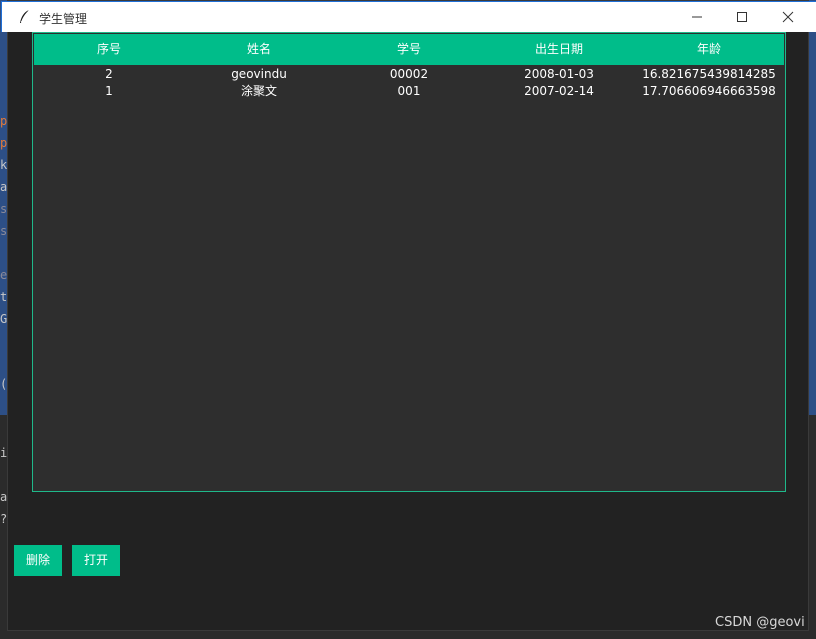 The image size is (816, 639). What do you see at coordinates (25, 17) in the screenshot?
I see `feather-icon` at bounding box center [25, 17].